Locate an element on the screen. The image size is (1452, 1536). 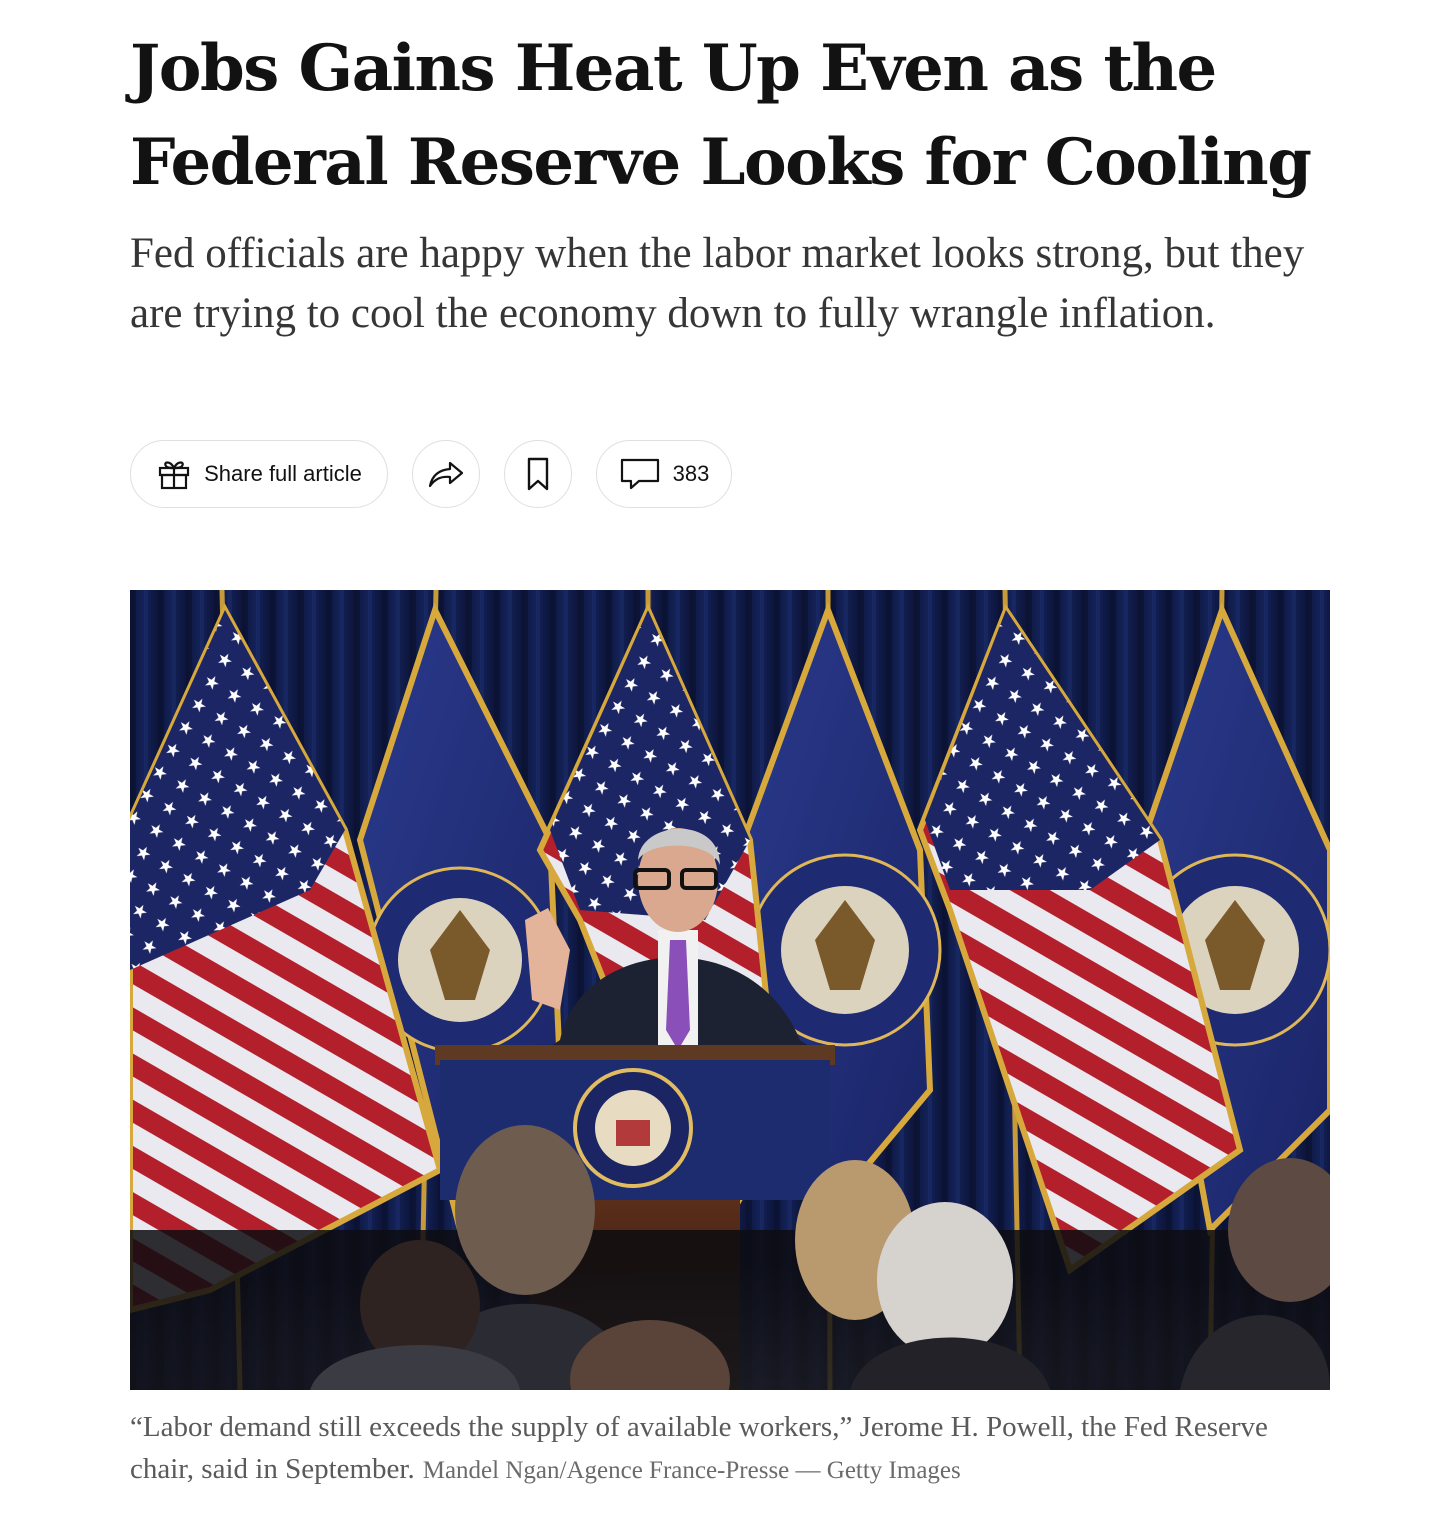
share-button is located at coordinates (446, 474).